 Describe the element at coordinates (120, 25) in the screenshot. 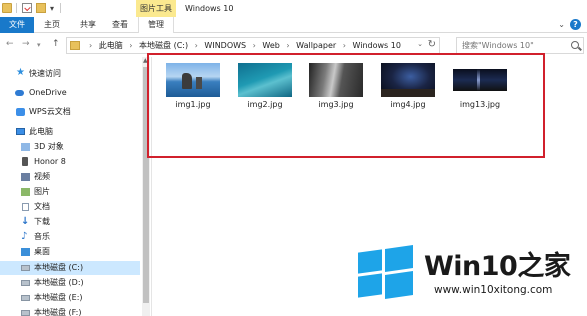

I see `tab-view: 查看` at that location.